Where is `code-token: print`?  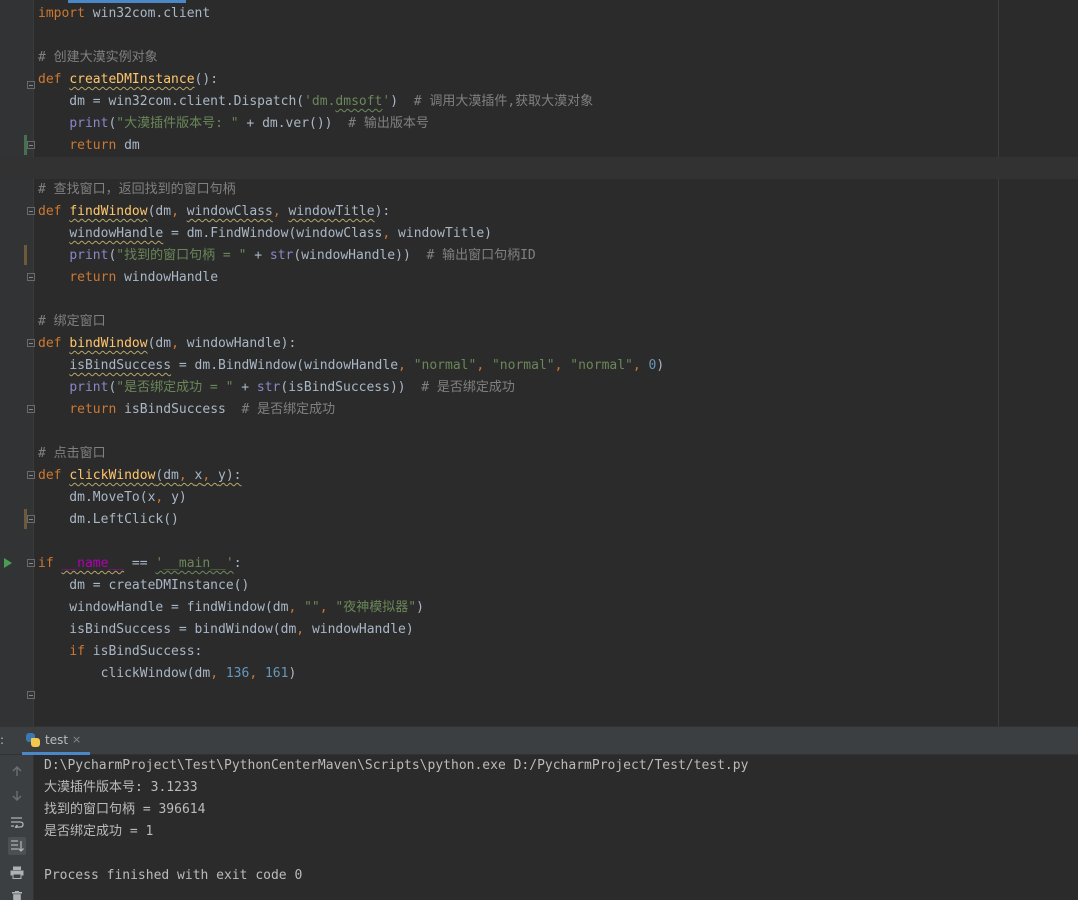
code-token: print is located at coordinates (89, 387).